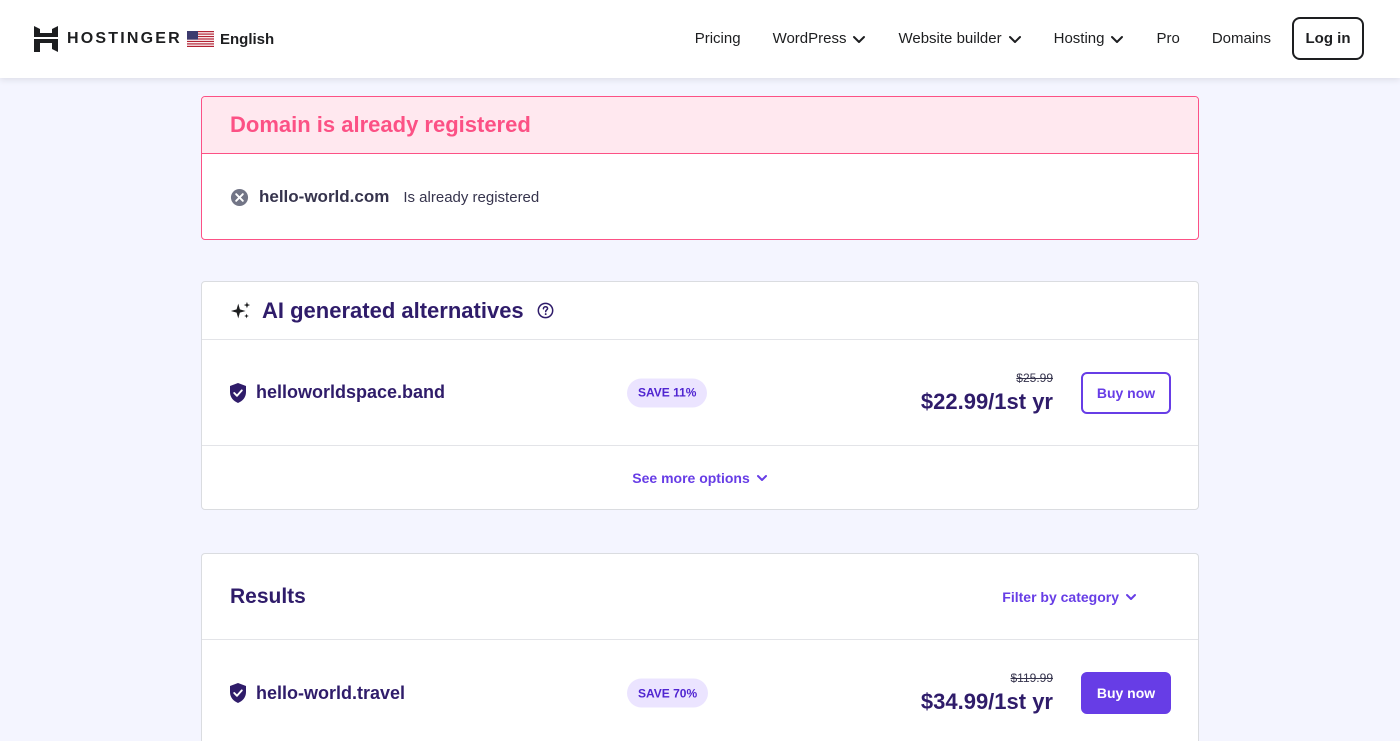  I want to click on nav-label: Hosting, so click(1079, 38).